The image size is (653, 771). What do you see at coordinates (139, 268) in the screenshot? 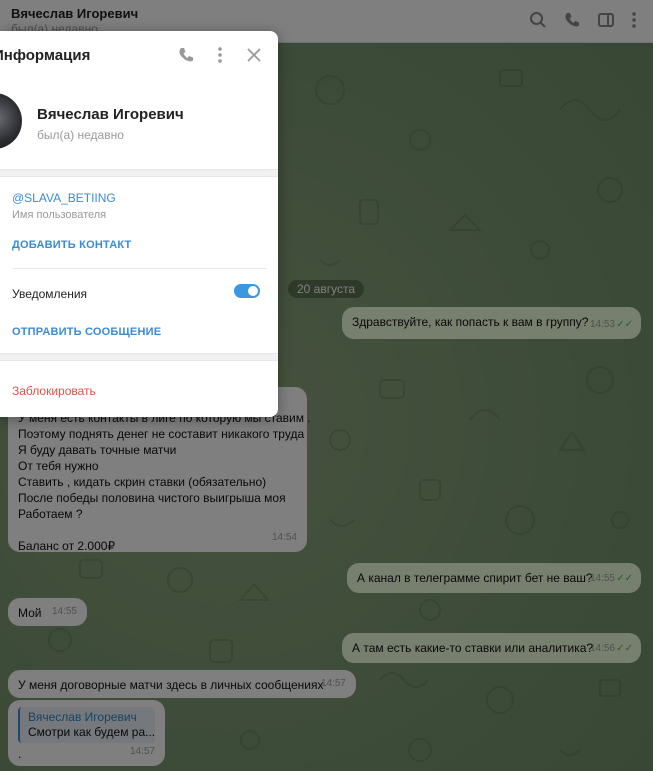
I see `divider` at bounding box center [139, 268].